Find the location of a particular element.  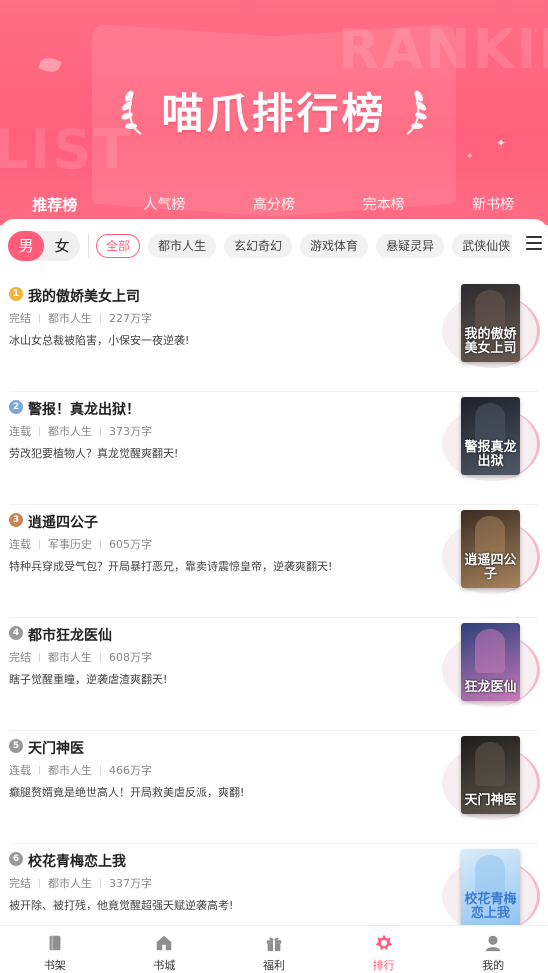

book-description: 冰山女总裁被陷害，小保安一夜逆袭! is located at coordinates (99, 340).